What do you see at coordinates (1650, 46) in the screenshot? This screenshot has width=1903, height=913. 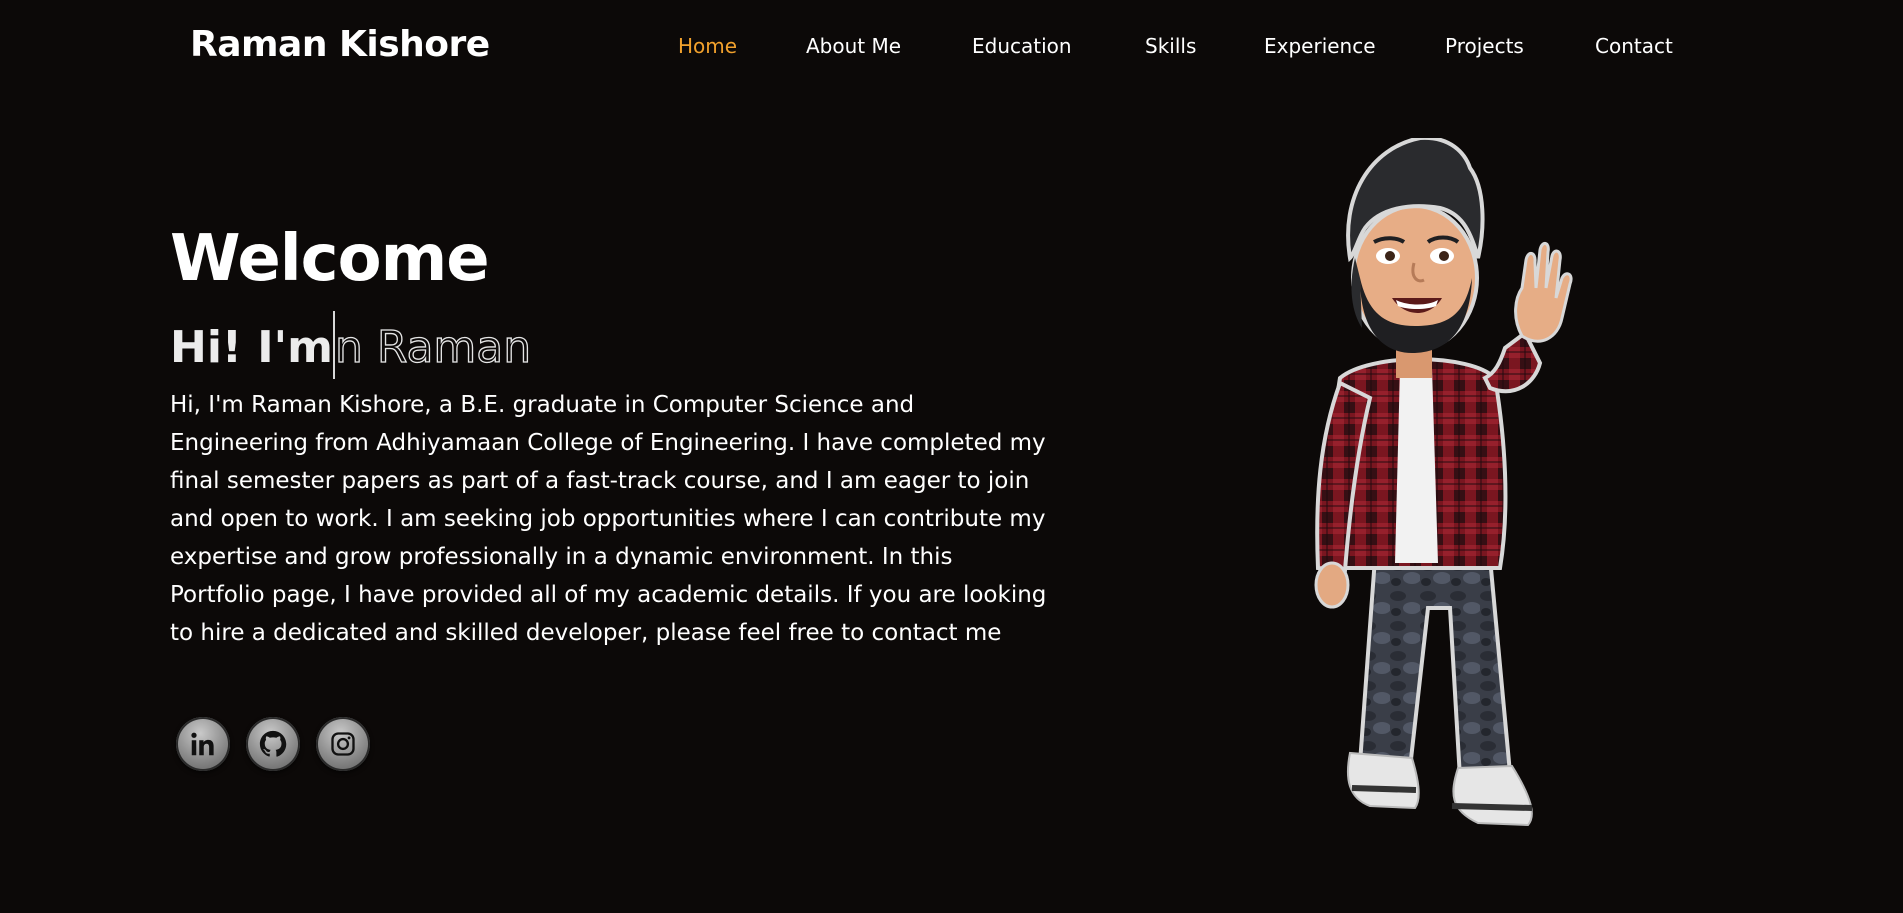 I see `nav-contact: Contact` at bounding box center [1650, 46].